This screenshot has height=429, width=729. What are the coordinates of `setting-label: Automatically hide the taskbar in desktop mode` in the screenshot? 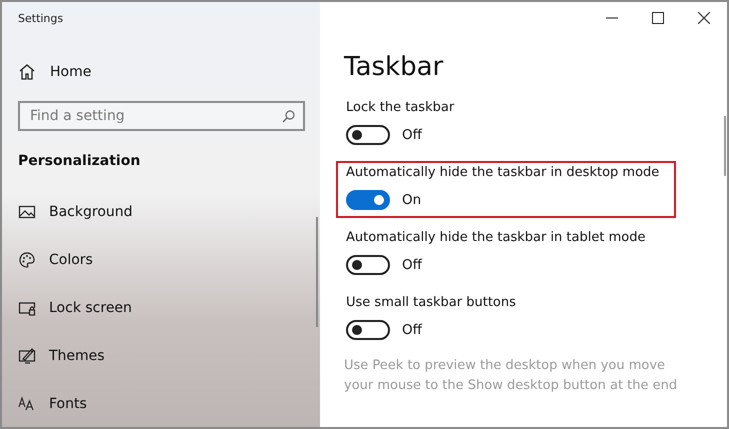 It's located at (503, 172).